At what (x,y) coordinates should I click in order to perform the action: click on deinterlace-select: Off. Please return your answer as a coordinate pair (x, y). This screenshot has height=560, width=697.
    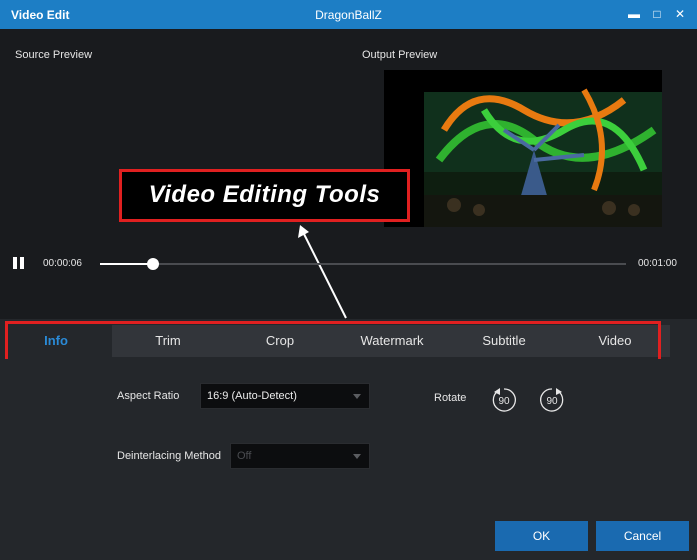
    Looking at the image, I should click on (300, 456).